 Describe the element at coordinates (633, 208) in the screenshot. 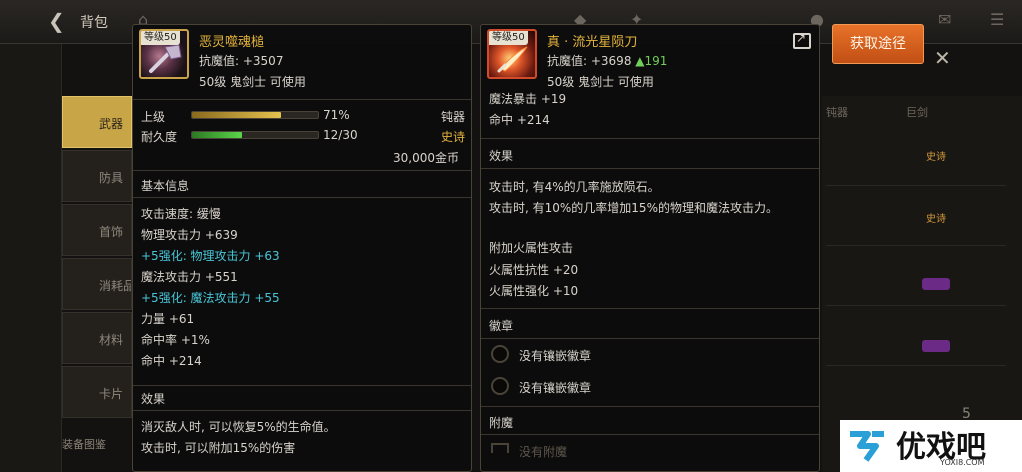

I see `effect-line: 攻击时, 有10%的几率增加15%的物理和魔法攻击力。` at that location.